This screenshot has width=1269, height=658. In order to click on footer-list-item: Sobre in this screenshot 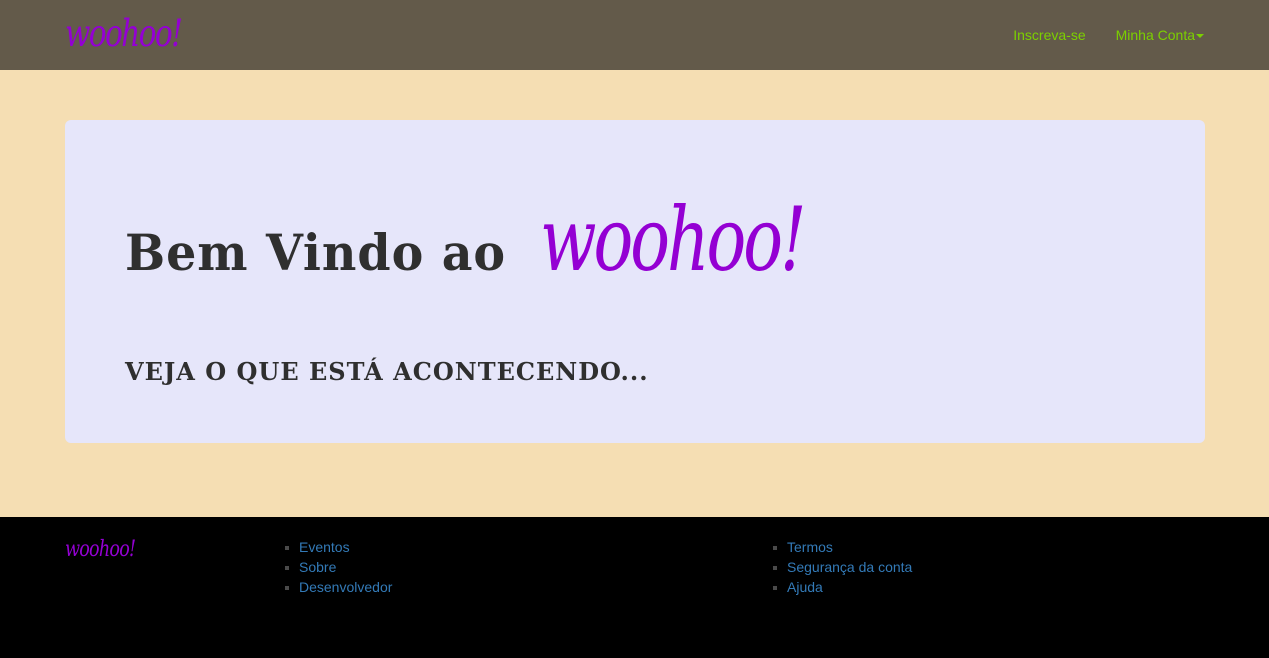, I will do `click(338, 569)`.